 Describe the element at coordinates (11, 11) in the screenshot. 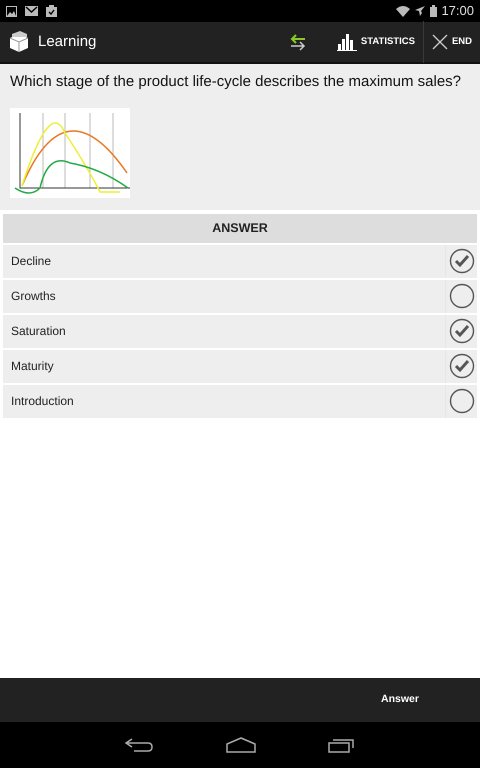

I see `picture-icon` at that location.